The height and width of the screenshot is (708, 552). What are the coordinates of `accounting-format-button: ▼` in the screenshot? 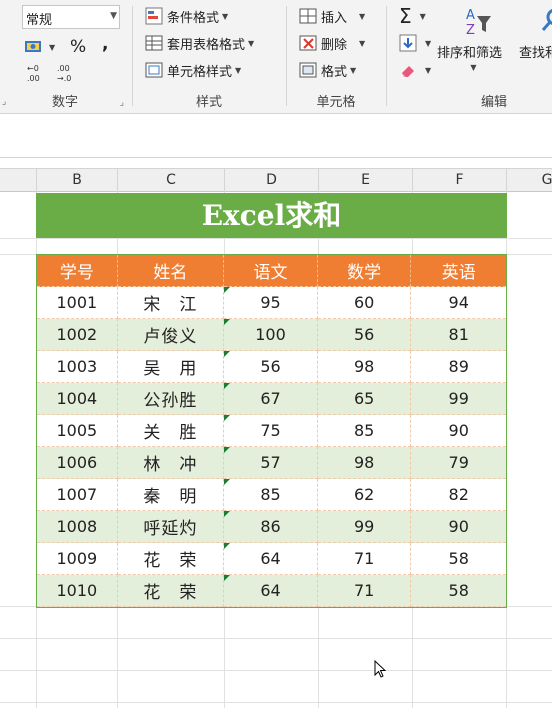 It's located at (39, 47).